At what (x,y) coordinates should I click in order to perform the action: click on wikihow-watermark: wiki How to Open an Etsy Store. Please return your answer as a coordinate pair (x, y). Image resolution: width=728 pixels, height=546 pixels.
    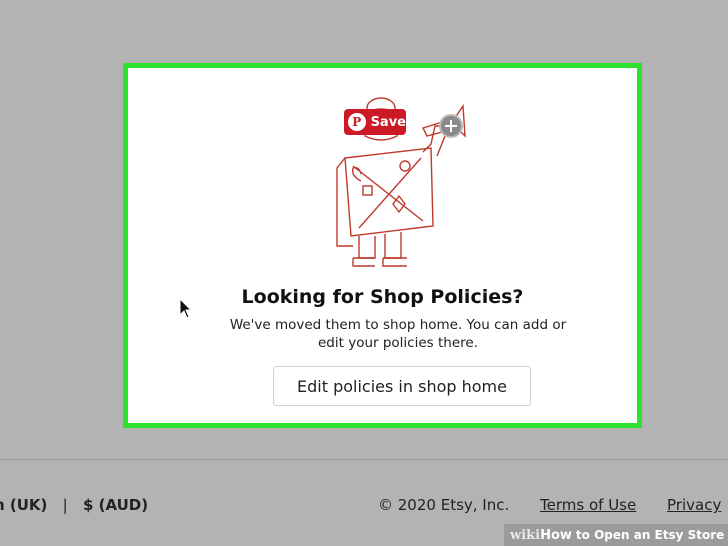
    Looking at the image, I should click on (616, 535).